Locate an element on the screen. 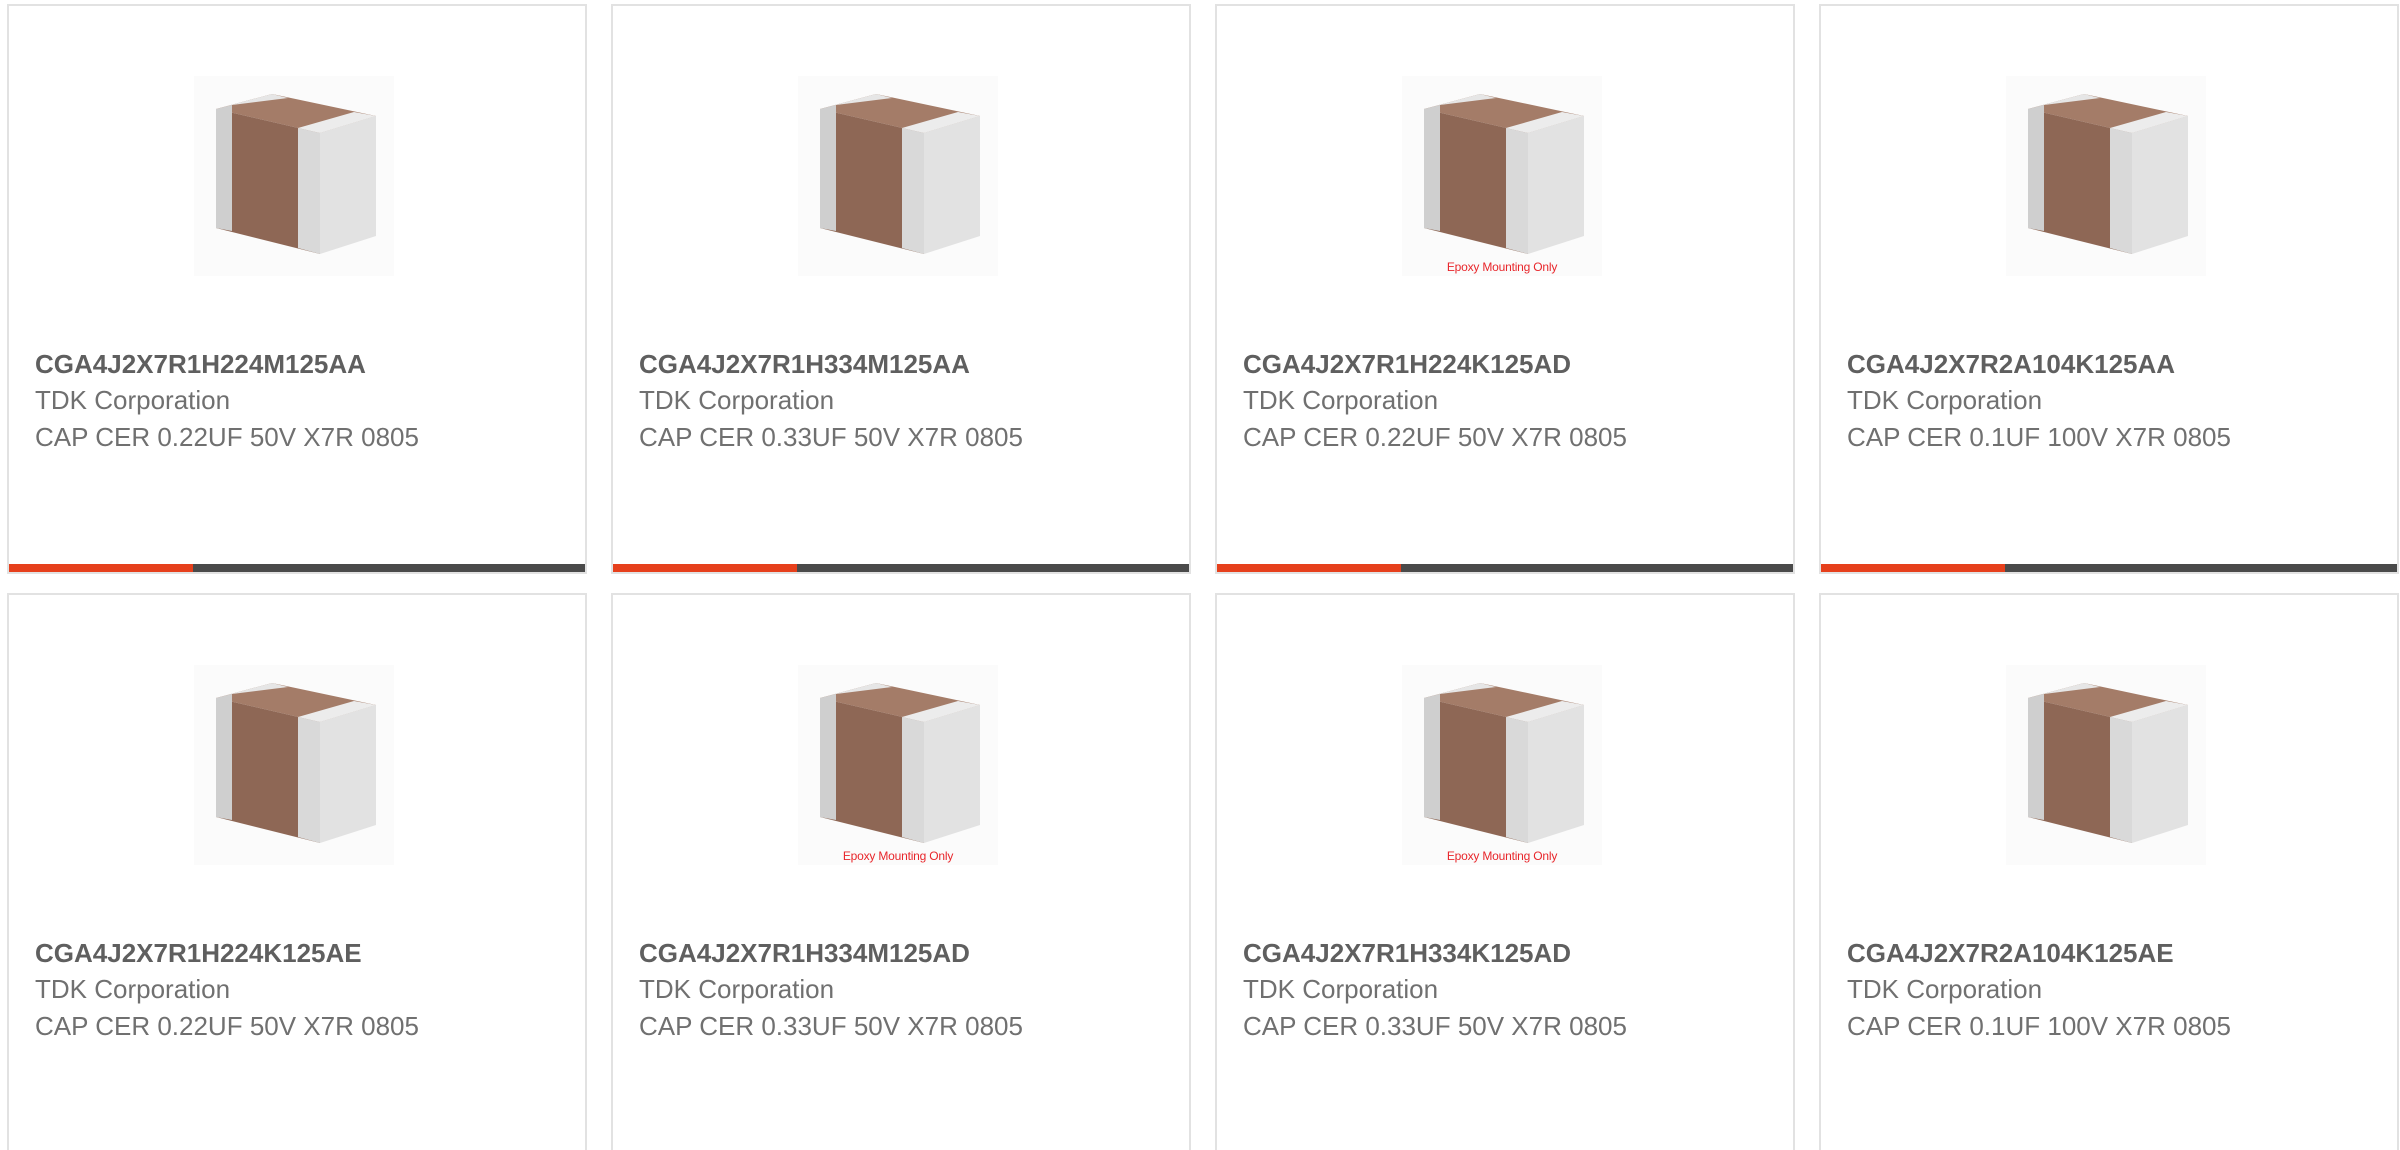  part-number-link: CGA4J2X7R2A104K125AA is located at coordinates (2117, 364).